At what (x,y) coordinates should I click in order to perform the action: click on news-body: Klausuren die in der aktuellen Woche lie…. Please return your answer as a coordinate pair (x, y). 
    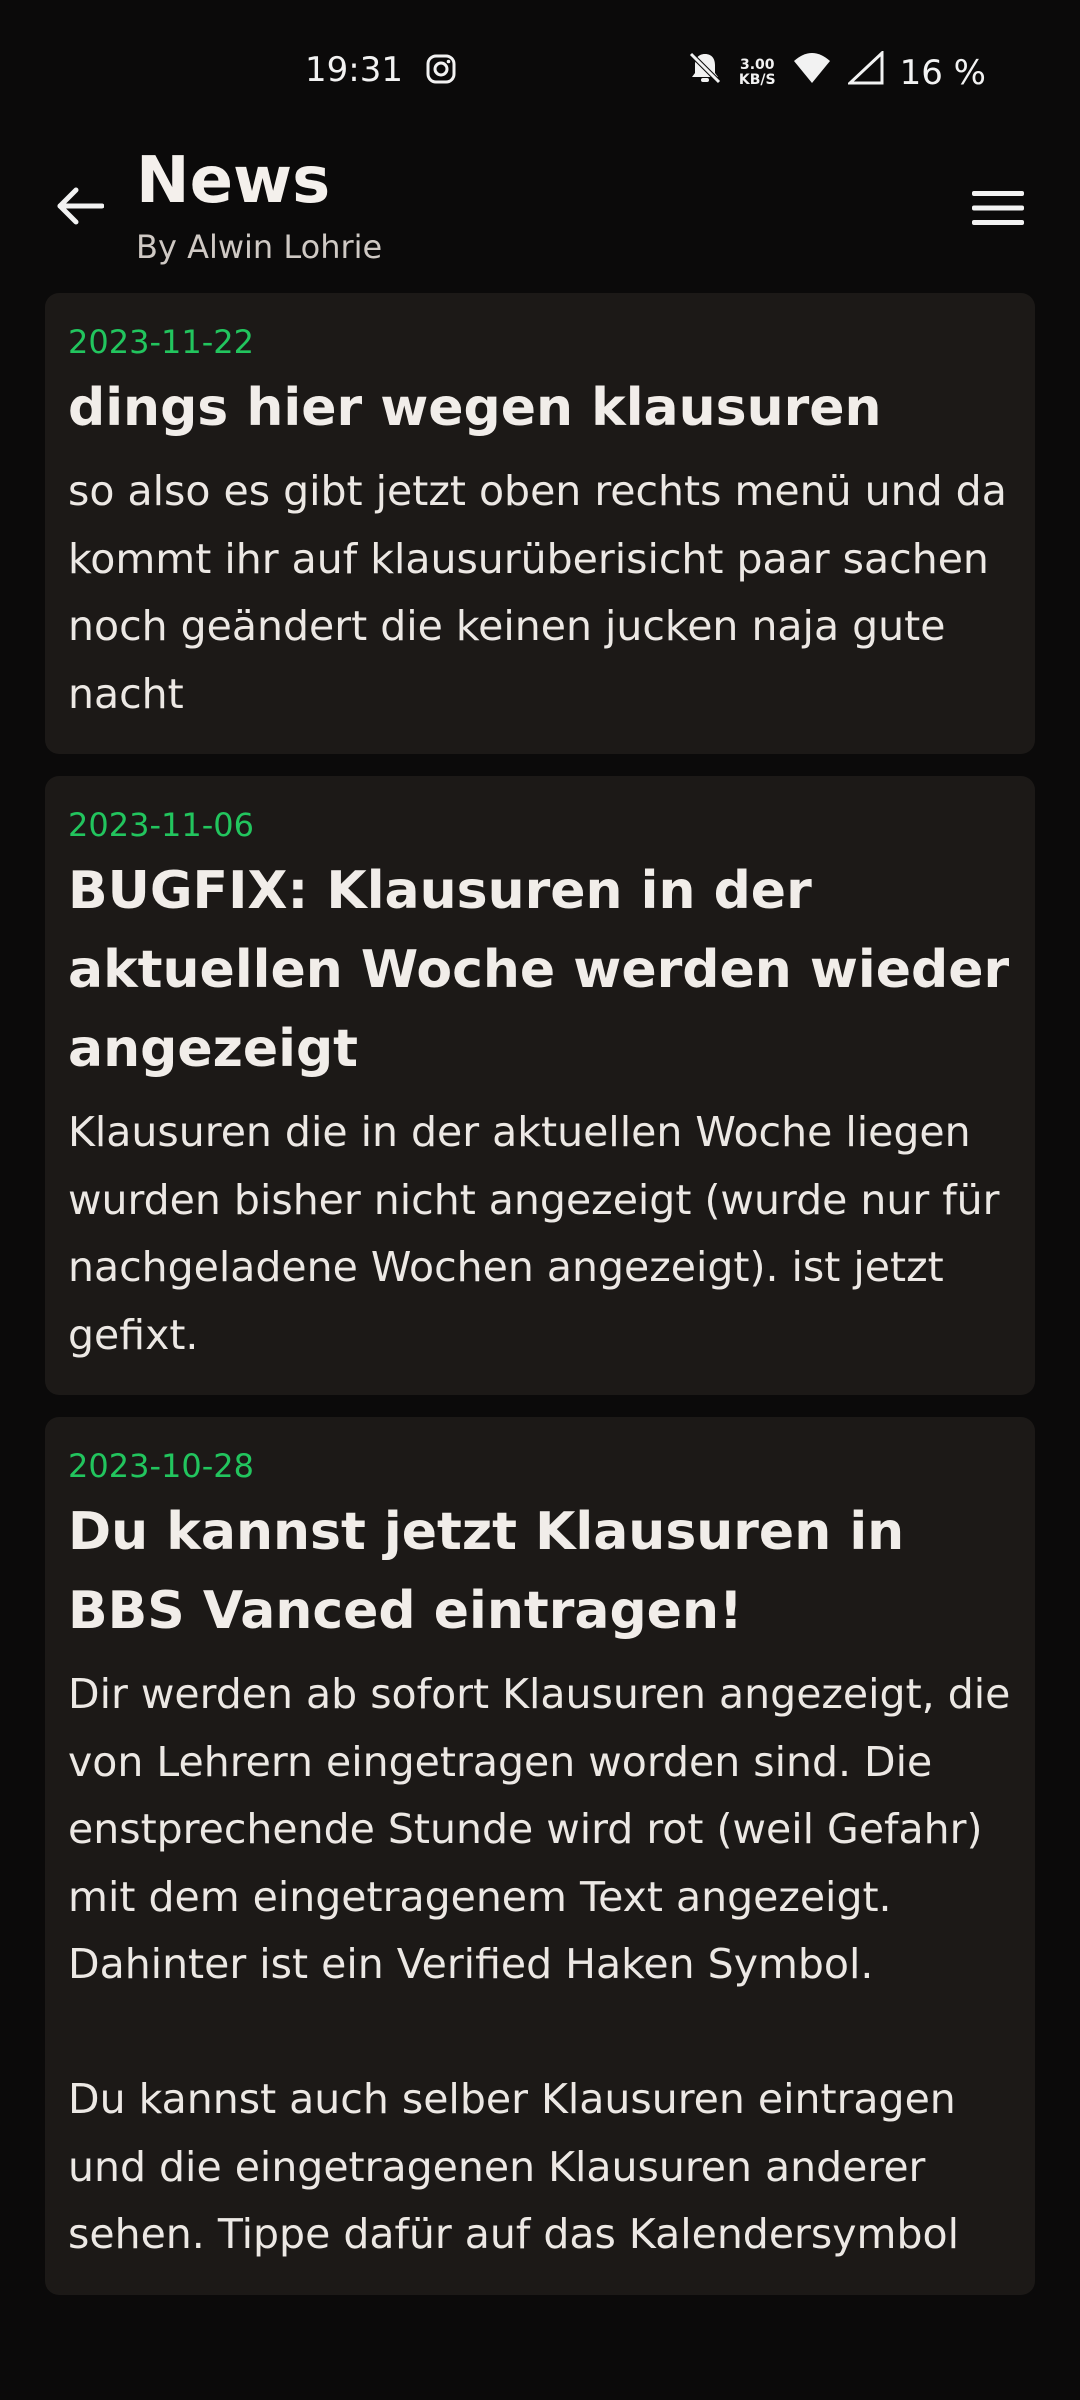
    Looking at the image, I should click on (534, 1233).